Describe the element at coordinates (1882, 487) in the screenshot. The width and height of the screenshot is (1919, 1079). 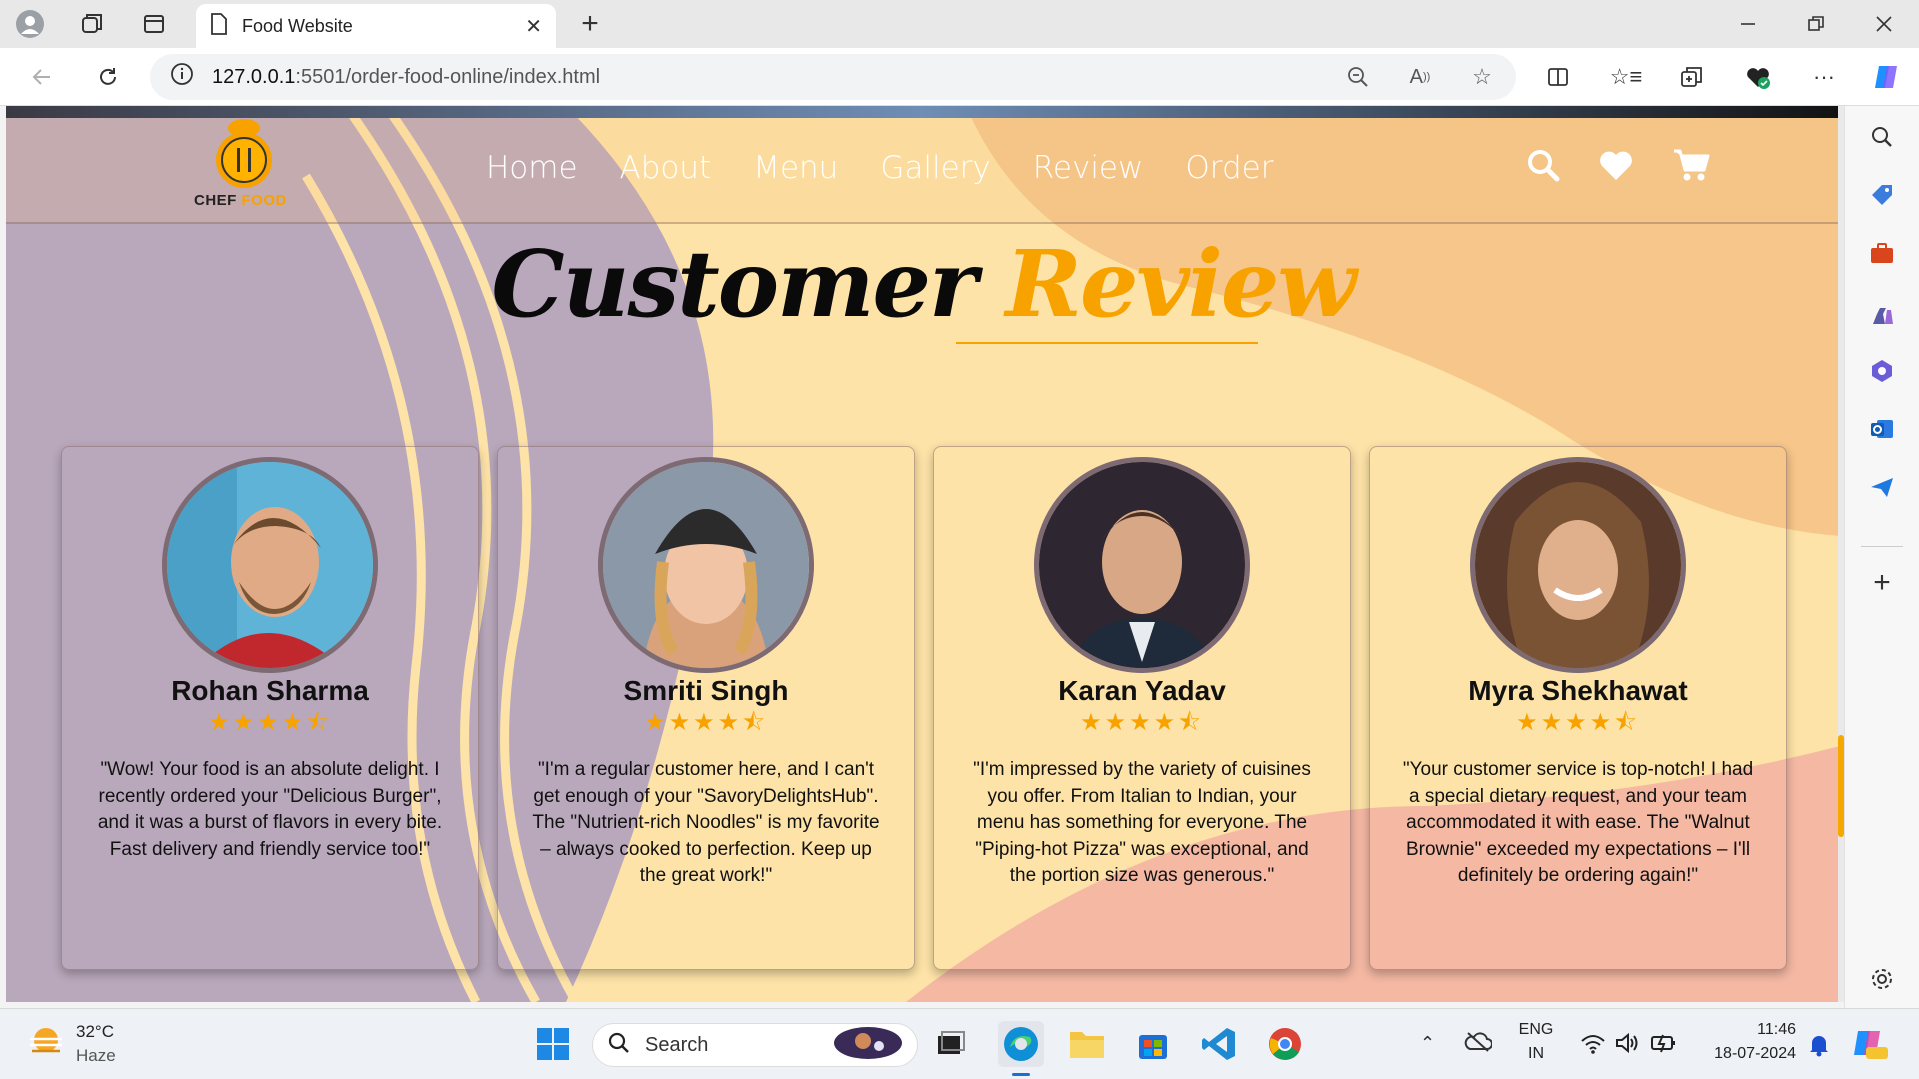
I see `send-icon` at that location.